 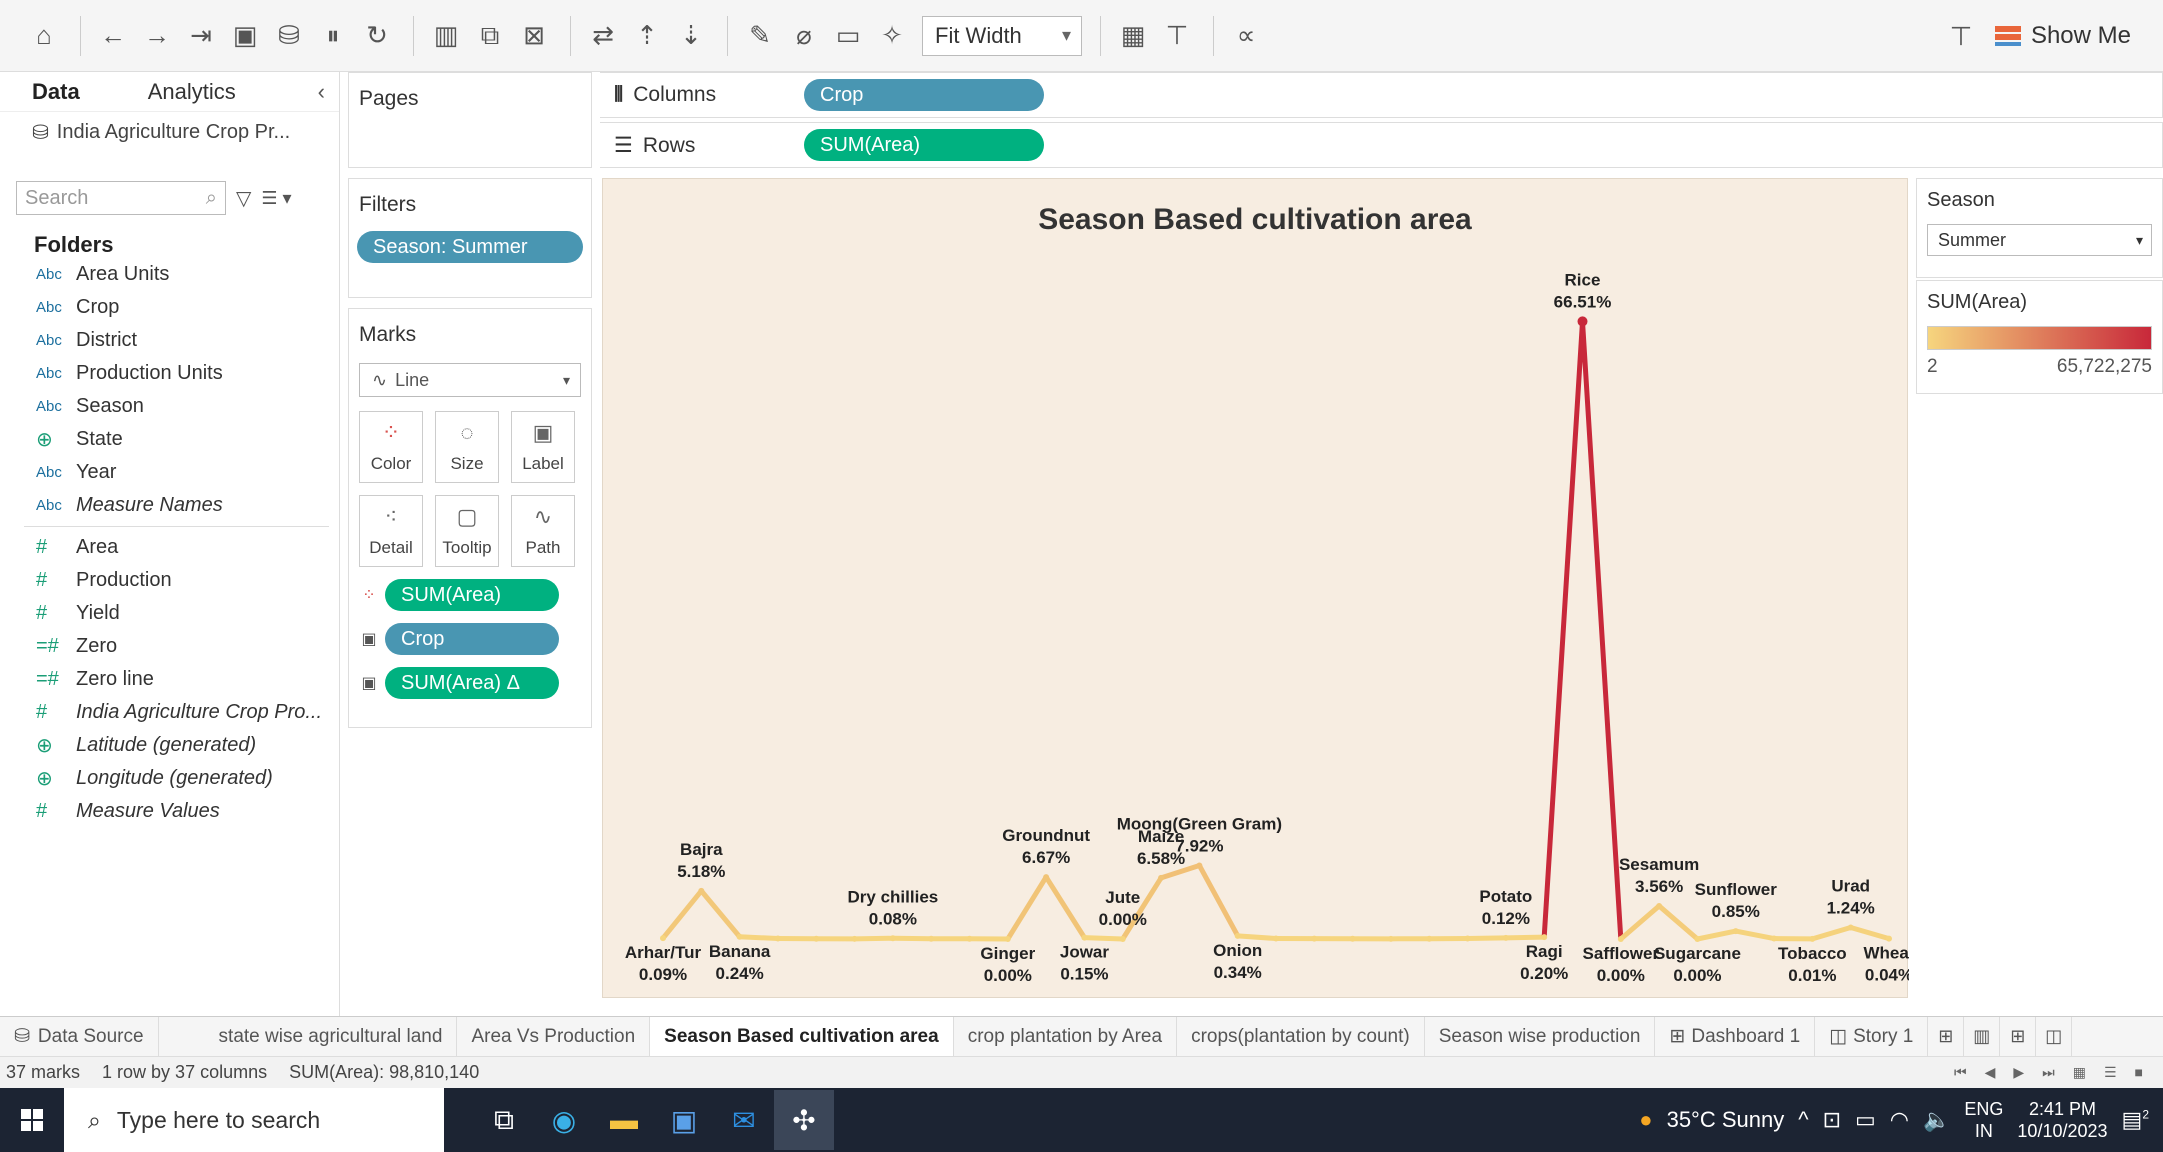 I want to click on rows-shelf: ☰ Rows SUM(Area), so click(x=1381, y=145).